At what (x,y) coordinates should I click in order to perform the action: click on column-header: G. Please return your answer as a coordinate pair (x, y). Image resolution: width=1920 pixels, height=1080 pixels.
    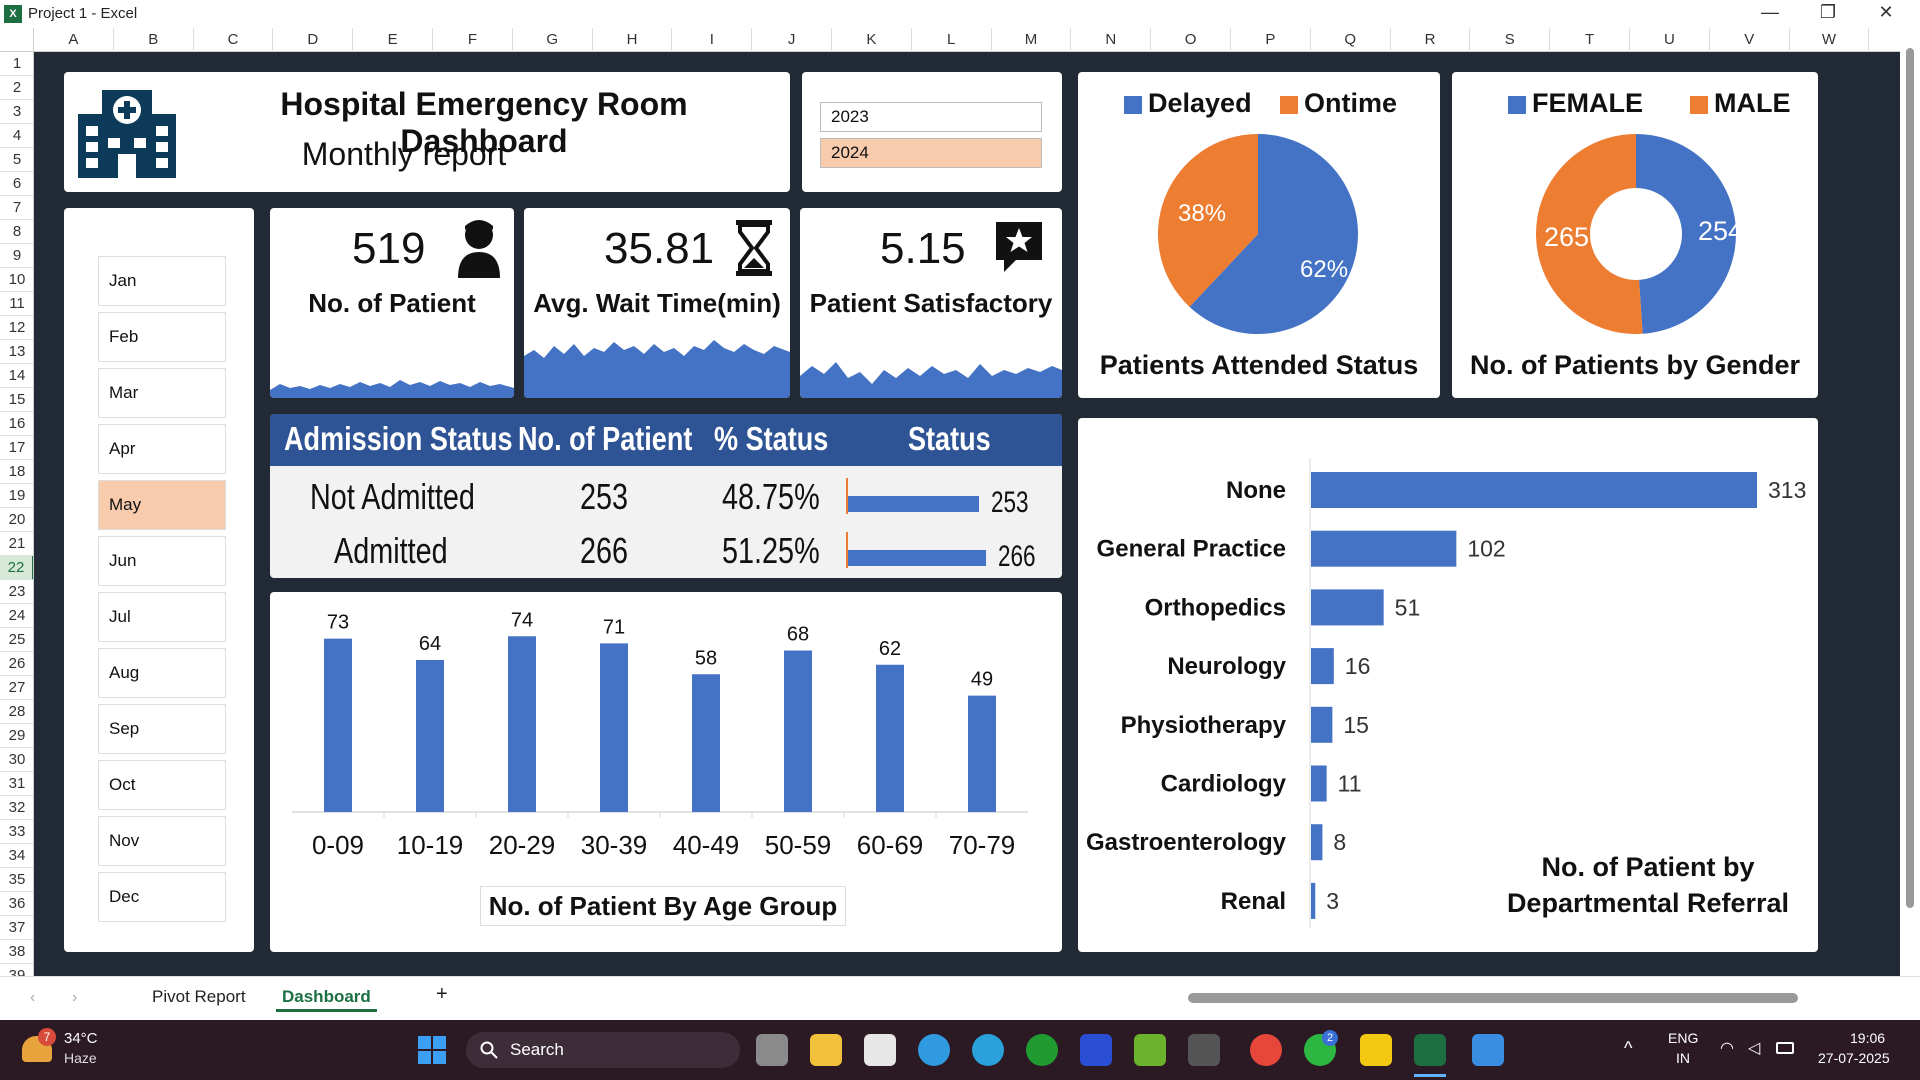
    Looking at the image, I should click on (553, 40).